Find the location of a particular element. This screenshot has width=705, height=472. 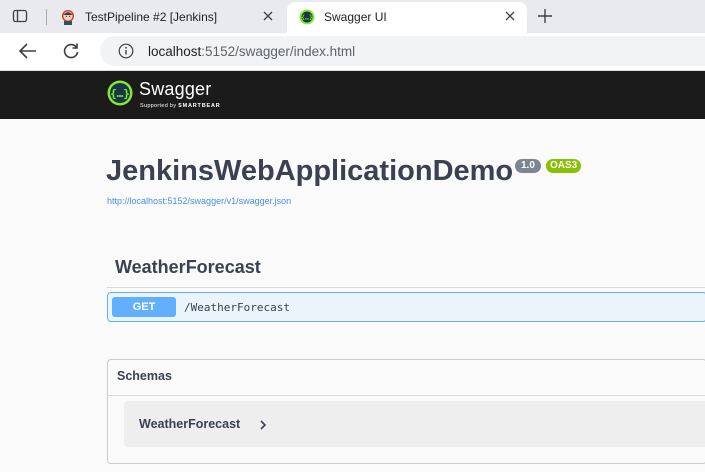

url-path: :5152/swagger/index.html is located at coordinates (278, 51).